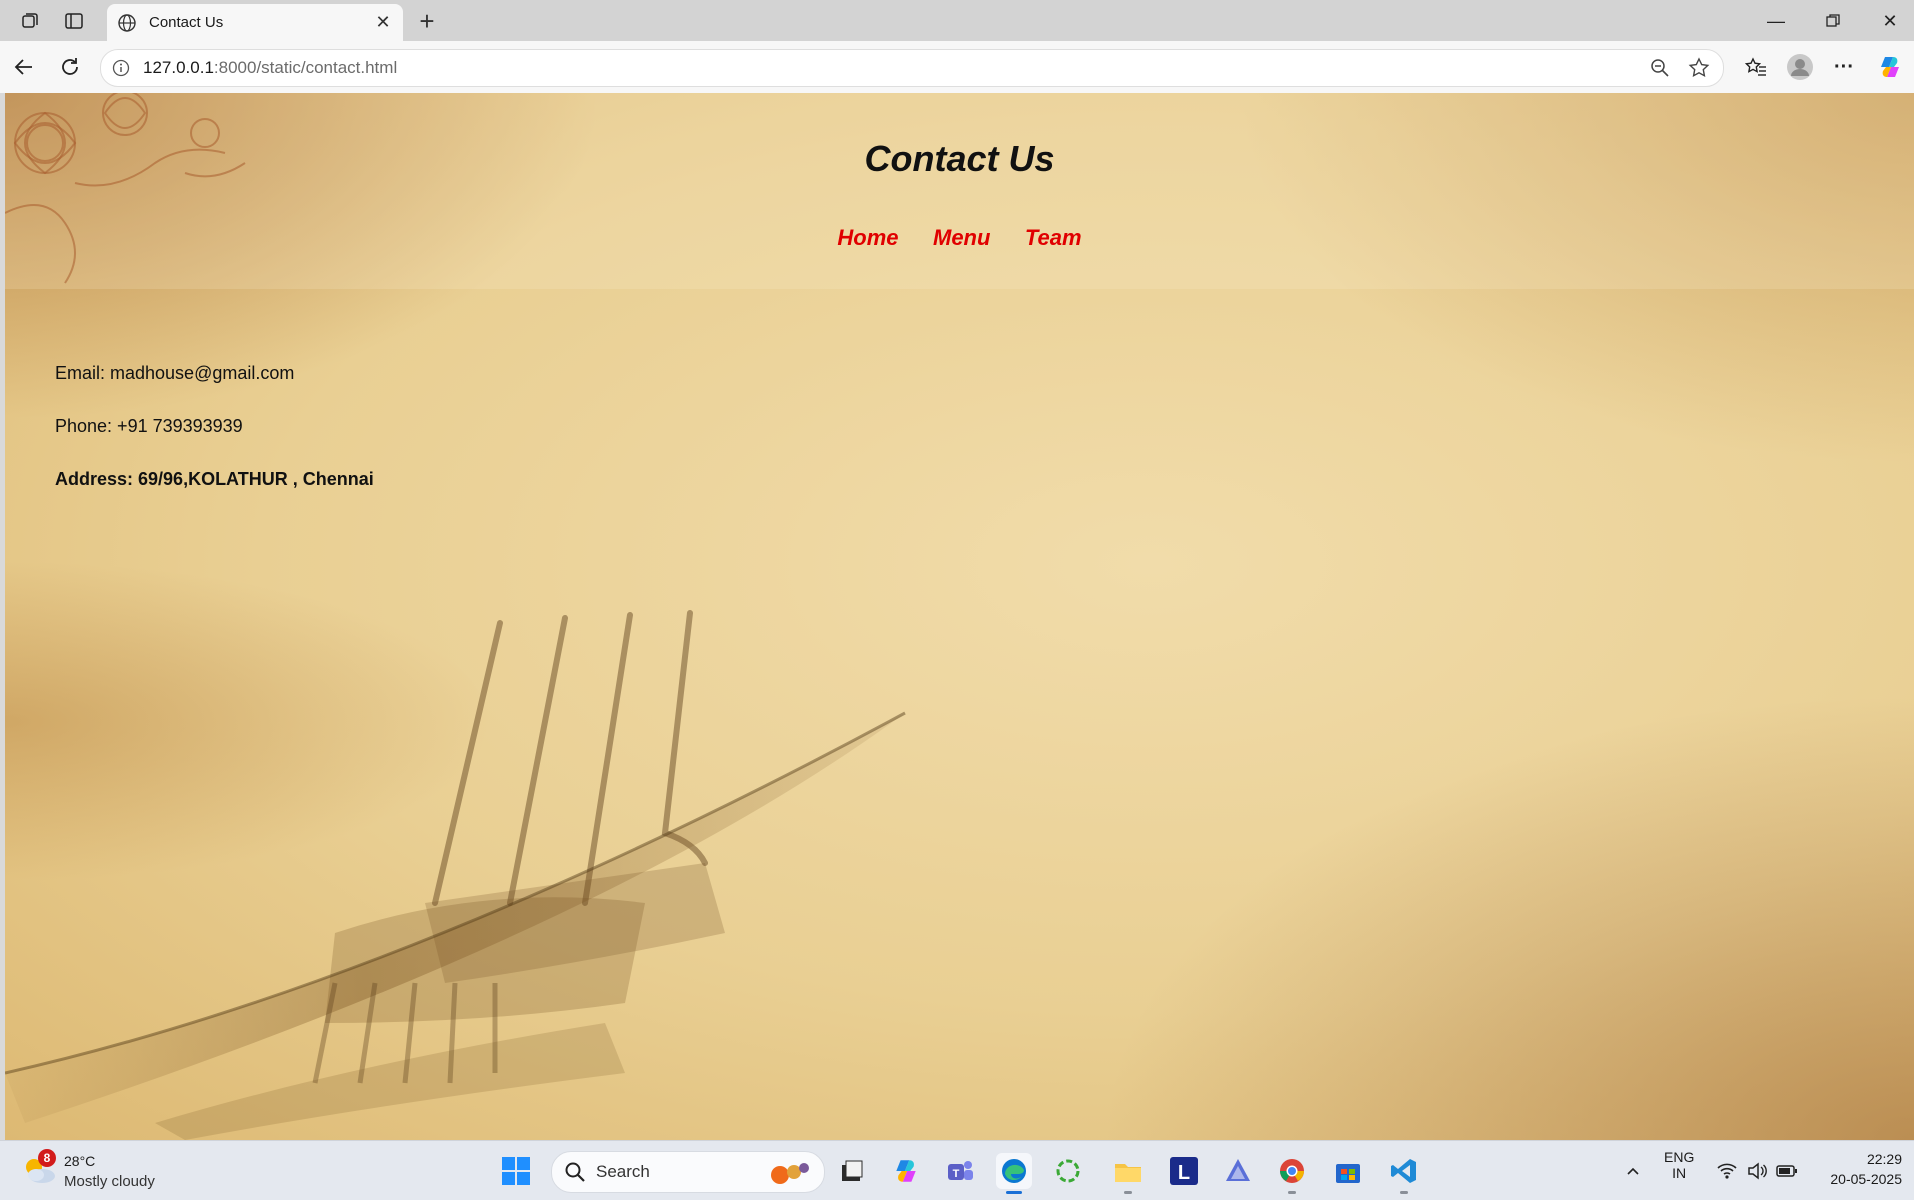  Describe the element at coordinates (1679, 1157) in the screenshot. I see `language-code: ENG` at that location.